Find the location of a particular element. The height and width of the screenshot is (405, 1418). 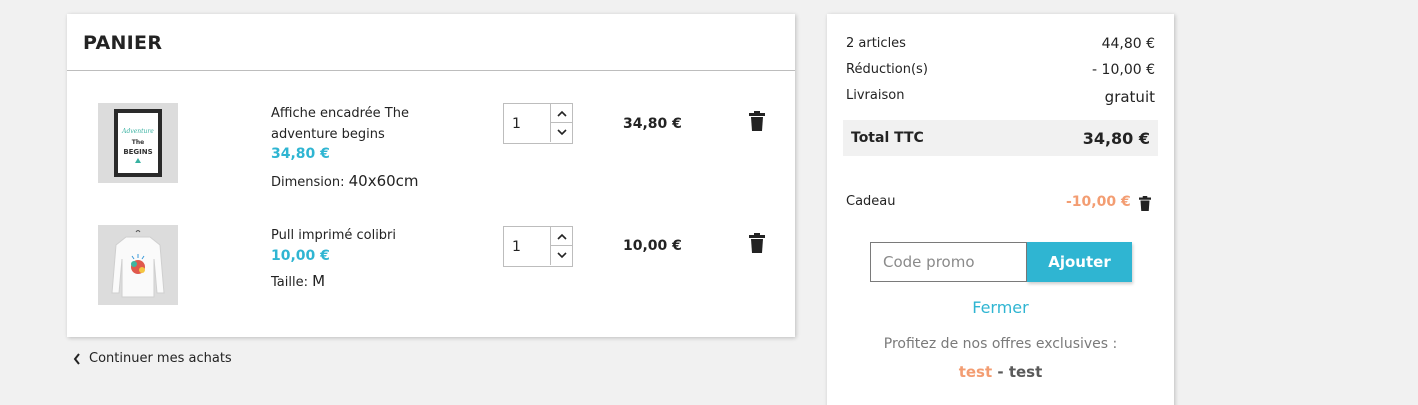

svg-text: BEGINS is located at coordinates (137, 152).